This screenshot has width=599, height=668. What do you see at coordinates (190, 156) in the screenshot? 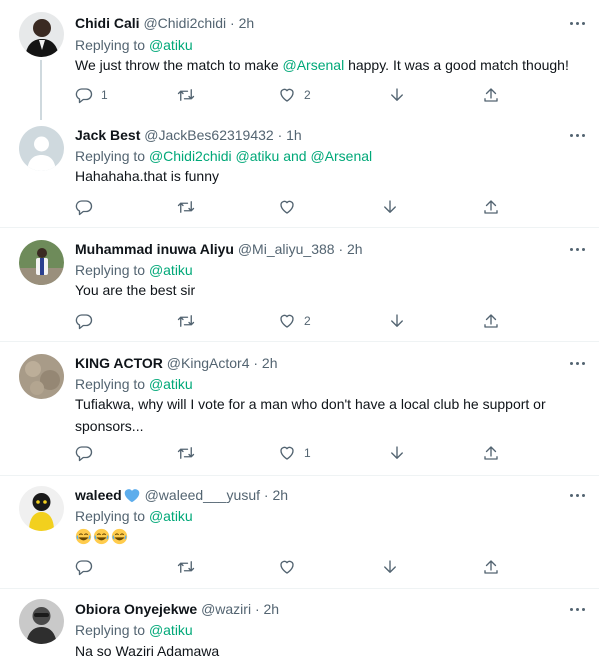
I see `mention-link: @Chidi2chidi` at bounding box center [190, 156].